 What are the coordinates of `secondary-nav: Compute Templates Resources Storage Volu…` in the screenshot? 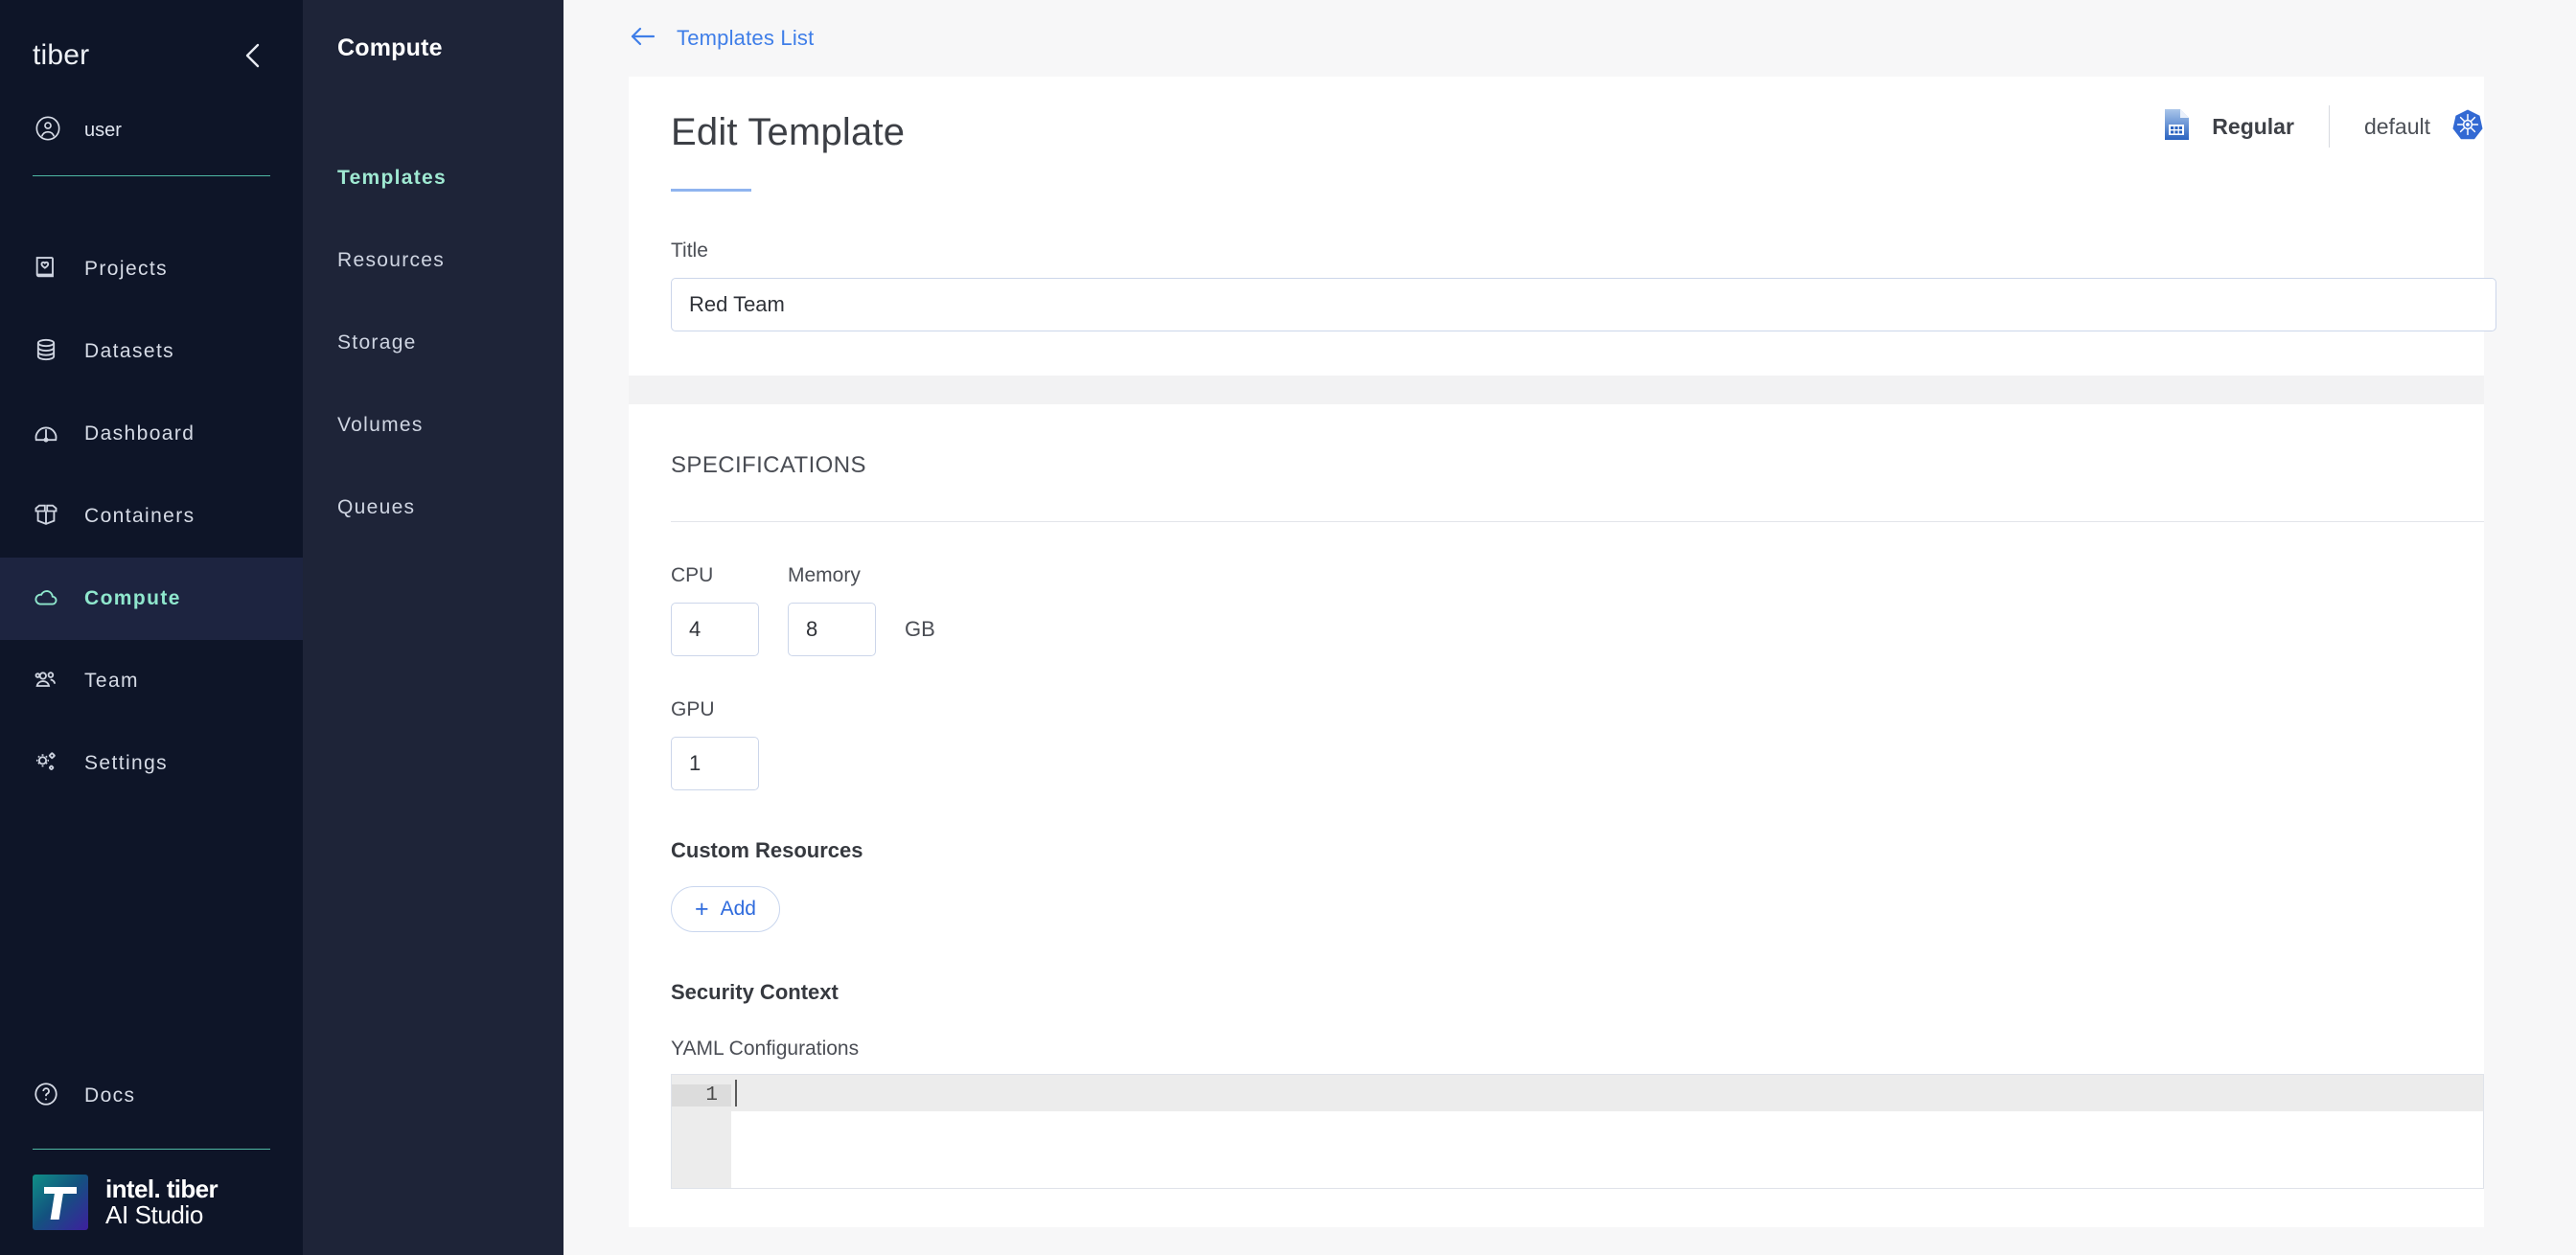 It's located at (433, 627).